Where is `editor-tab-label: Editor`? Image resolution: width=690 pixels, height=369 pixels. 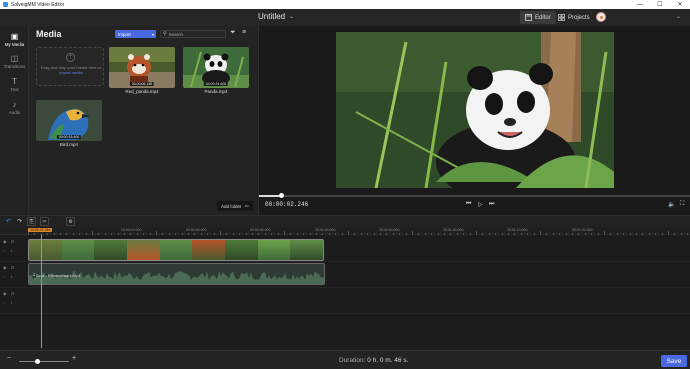 editor-tab-label: Editor is located at coordinates (543, 17).